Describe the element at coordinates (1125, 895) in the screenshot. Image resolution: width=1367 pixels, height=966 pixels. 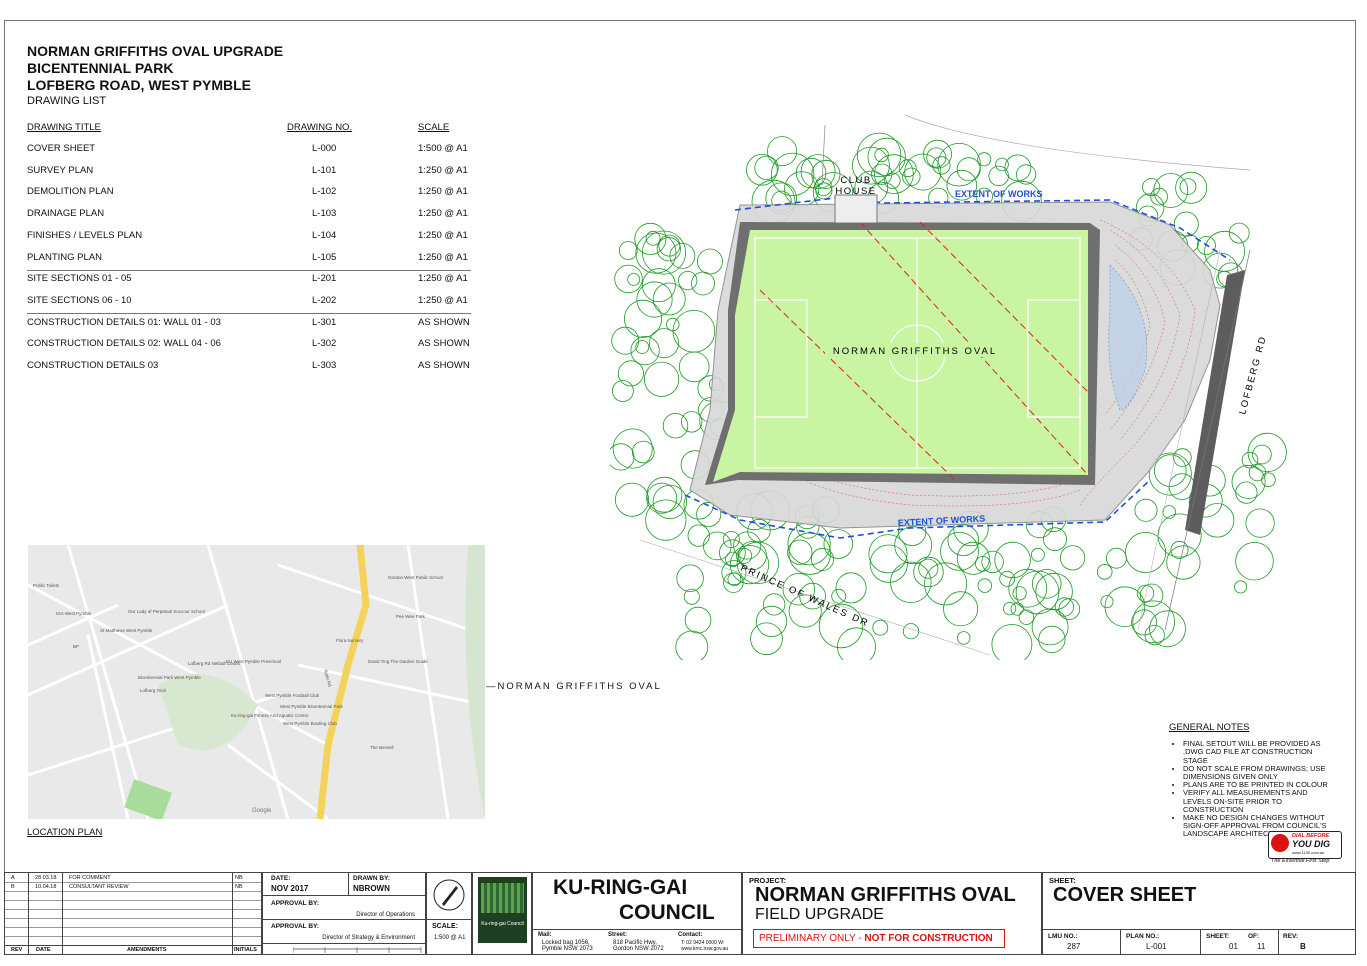
I see `sheet-title: COVER SHEET` at that location.